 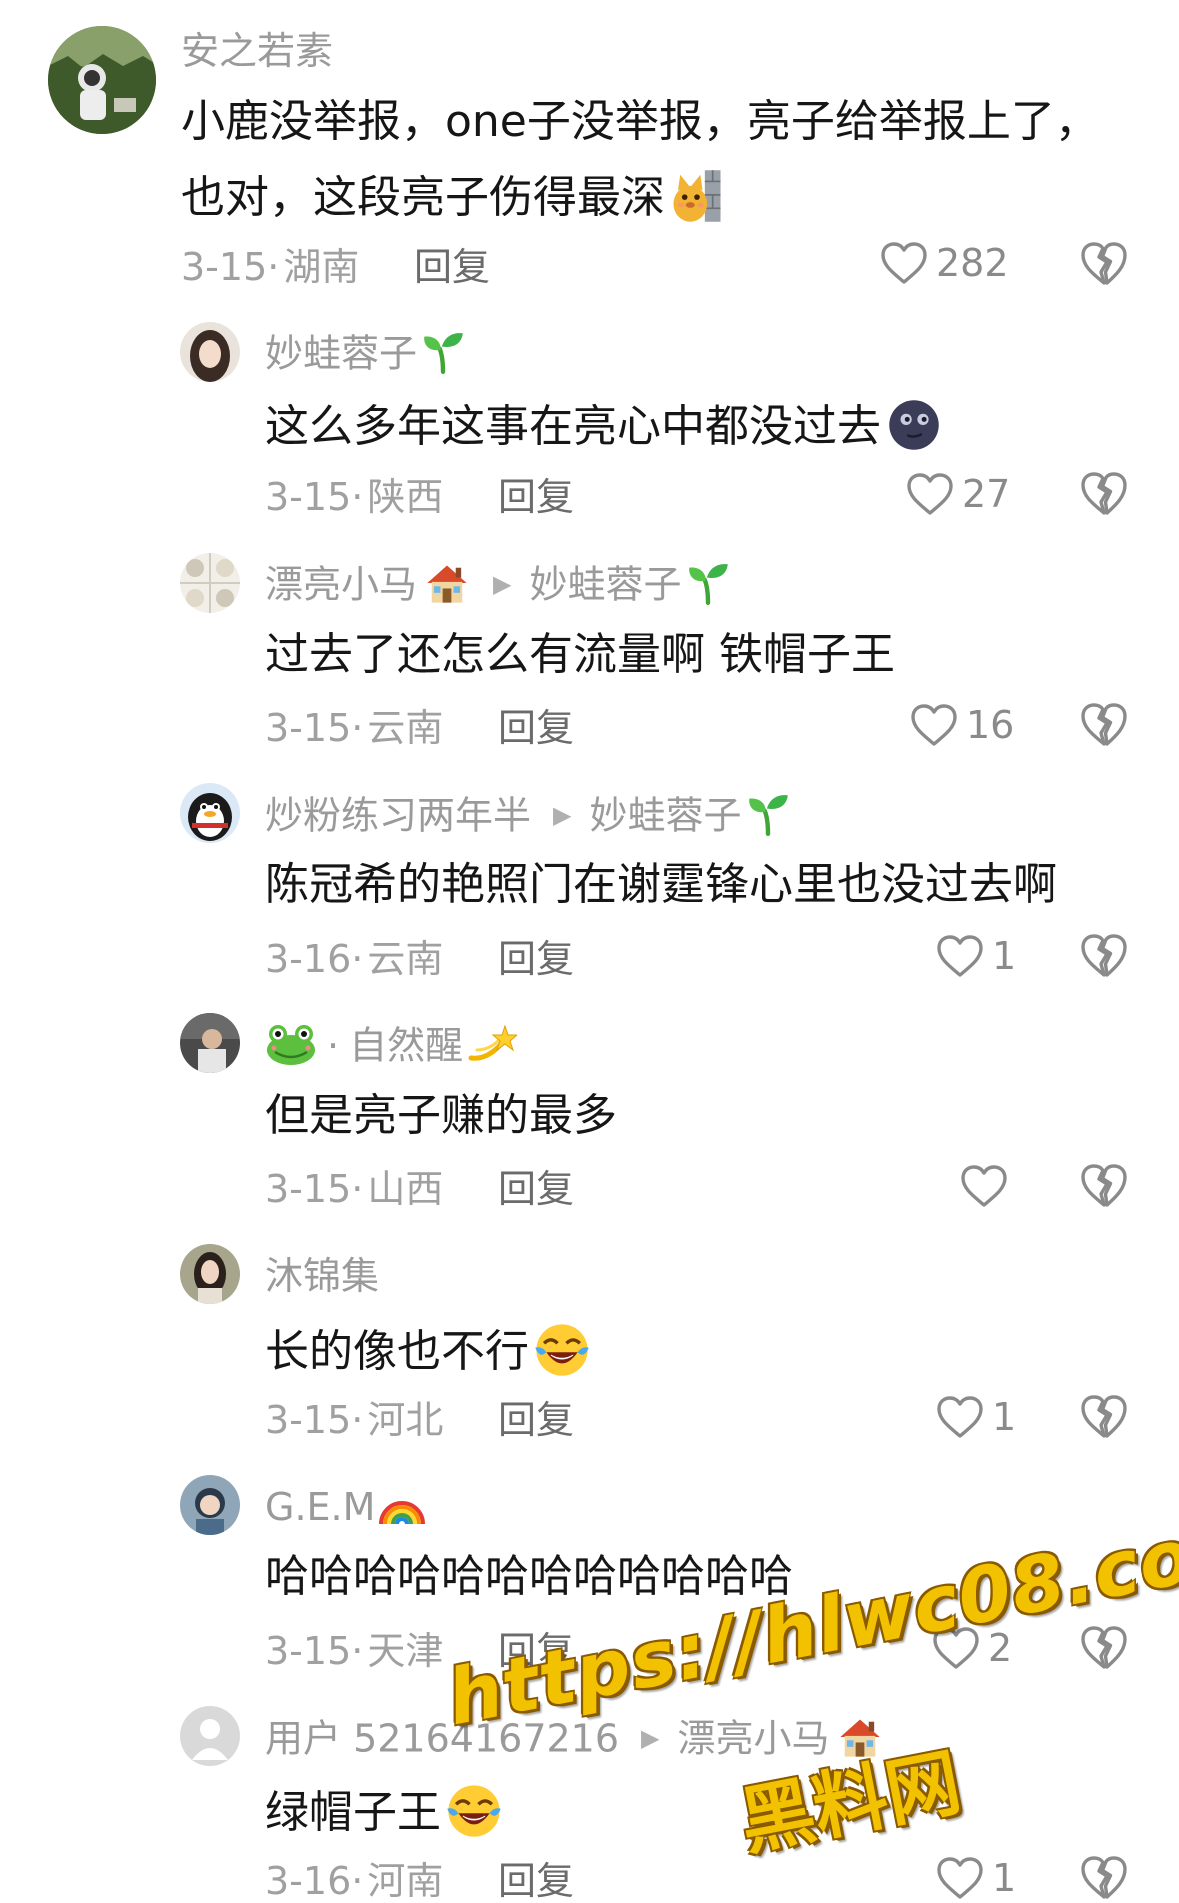 I want to click on penguin-avatar-icon, so click(x=210, y=813).